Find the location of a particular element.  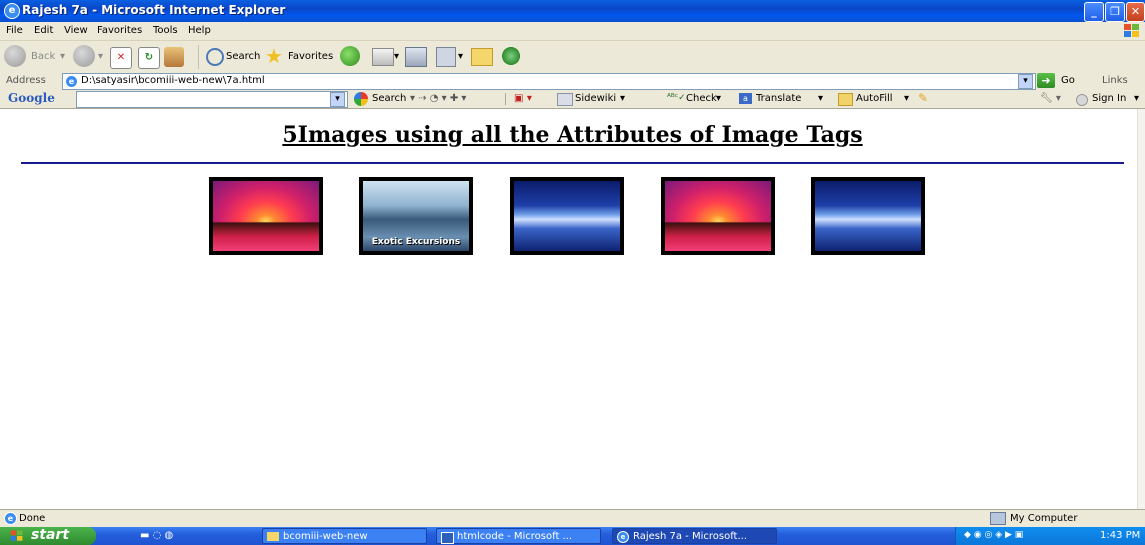

status-text: Done is located at coordinates (32, 518).